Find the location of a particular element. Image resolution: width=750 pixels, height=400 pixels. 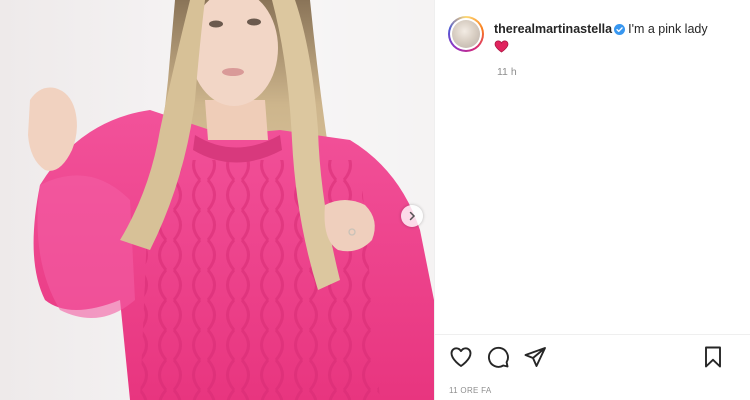

like-button is located at coordinates (462, 358).